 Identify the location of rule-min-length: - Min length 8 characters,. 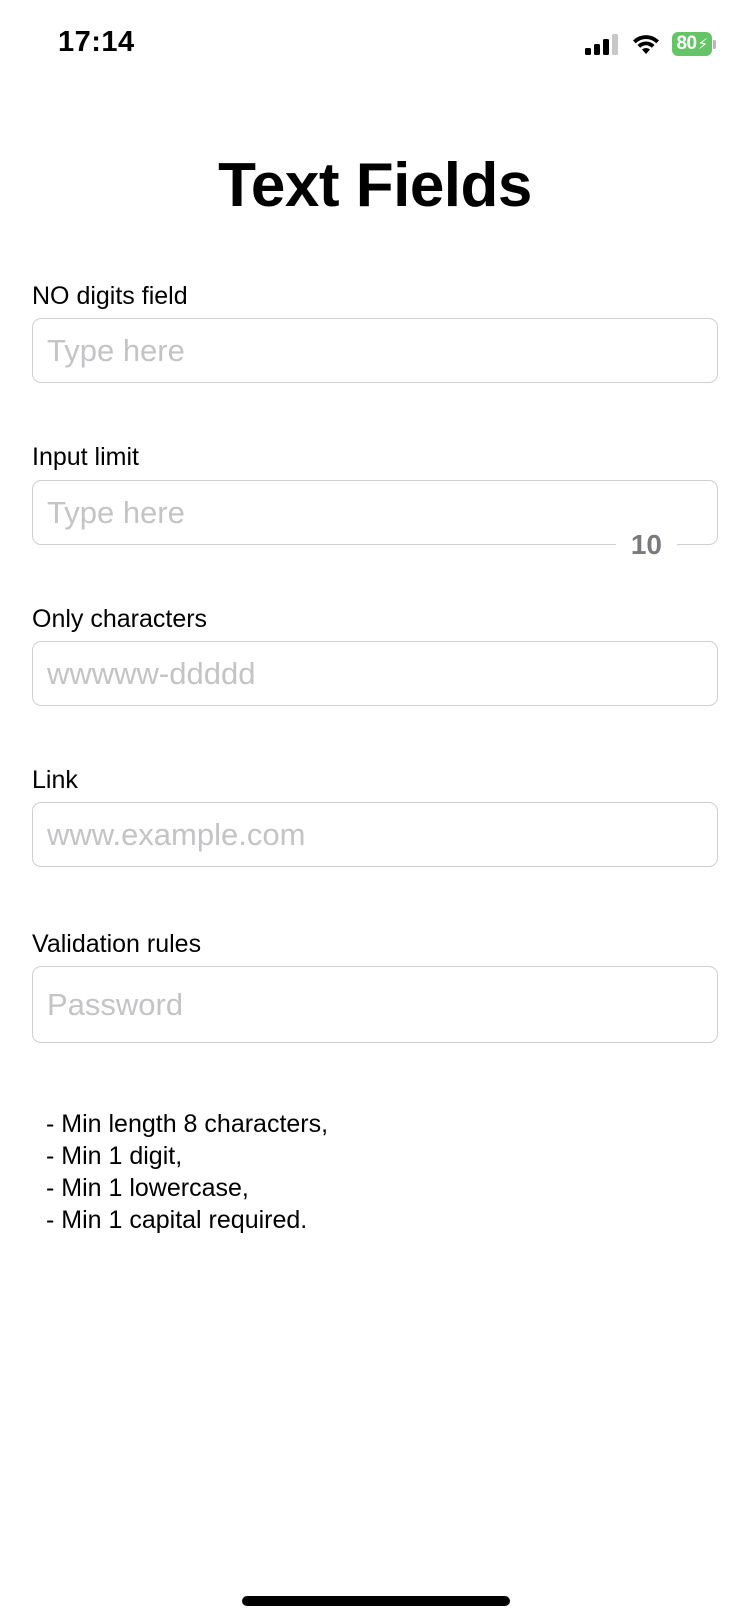
(187, 1124).